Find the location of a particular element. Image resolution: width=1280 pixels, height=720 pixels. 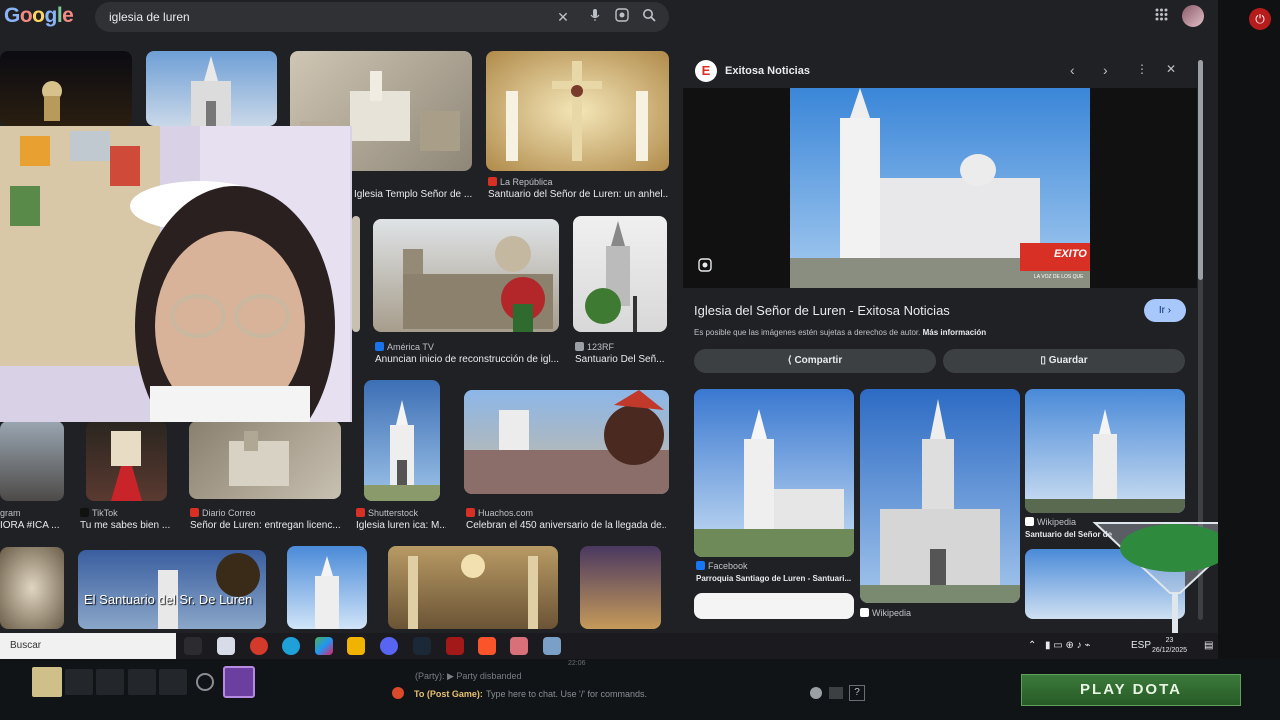

help-icon: ? is located at coordinates (857, 693).